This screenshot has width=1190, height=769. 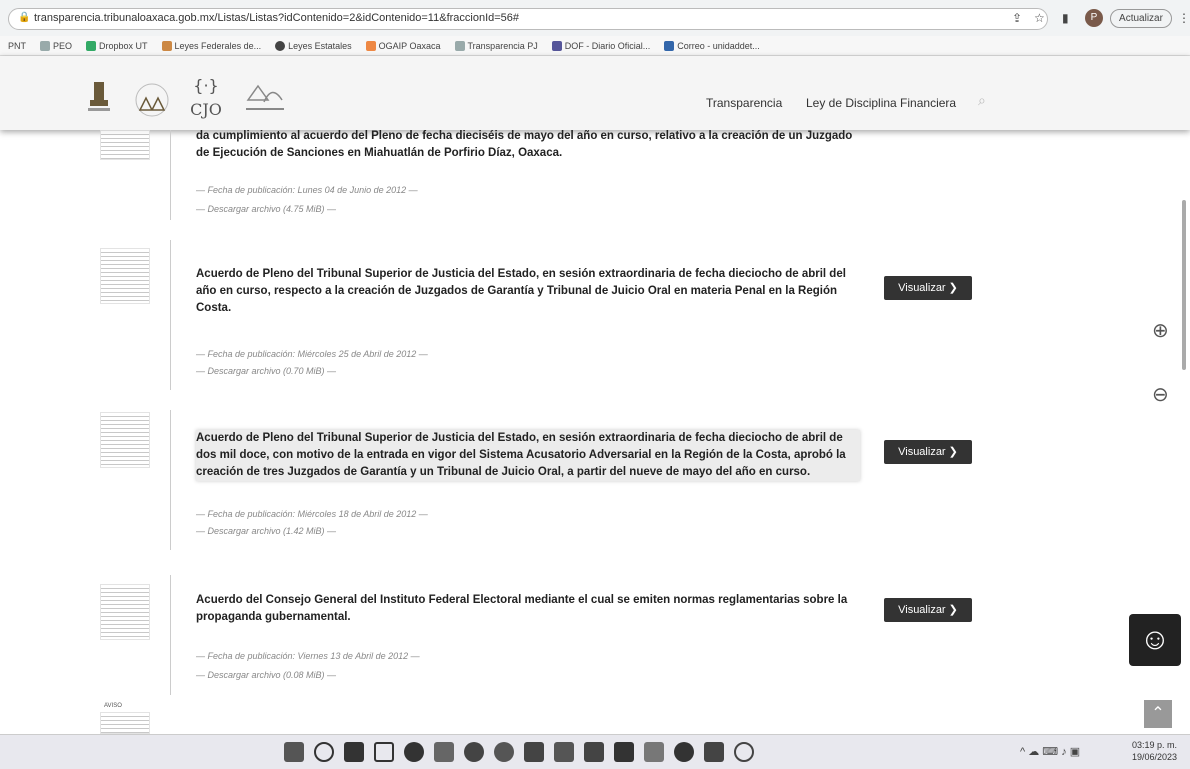 I want to click on star-icon: ☆, so click(x=1039, y=18).